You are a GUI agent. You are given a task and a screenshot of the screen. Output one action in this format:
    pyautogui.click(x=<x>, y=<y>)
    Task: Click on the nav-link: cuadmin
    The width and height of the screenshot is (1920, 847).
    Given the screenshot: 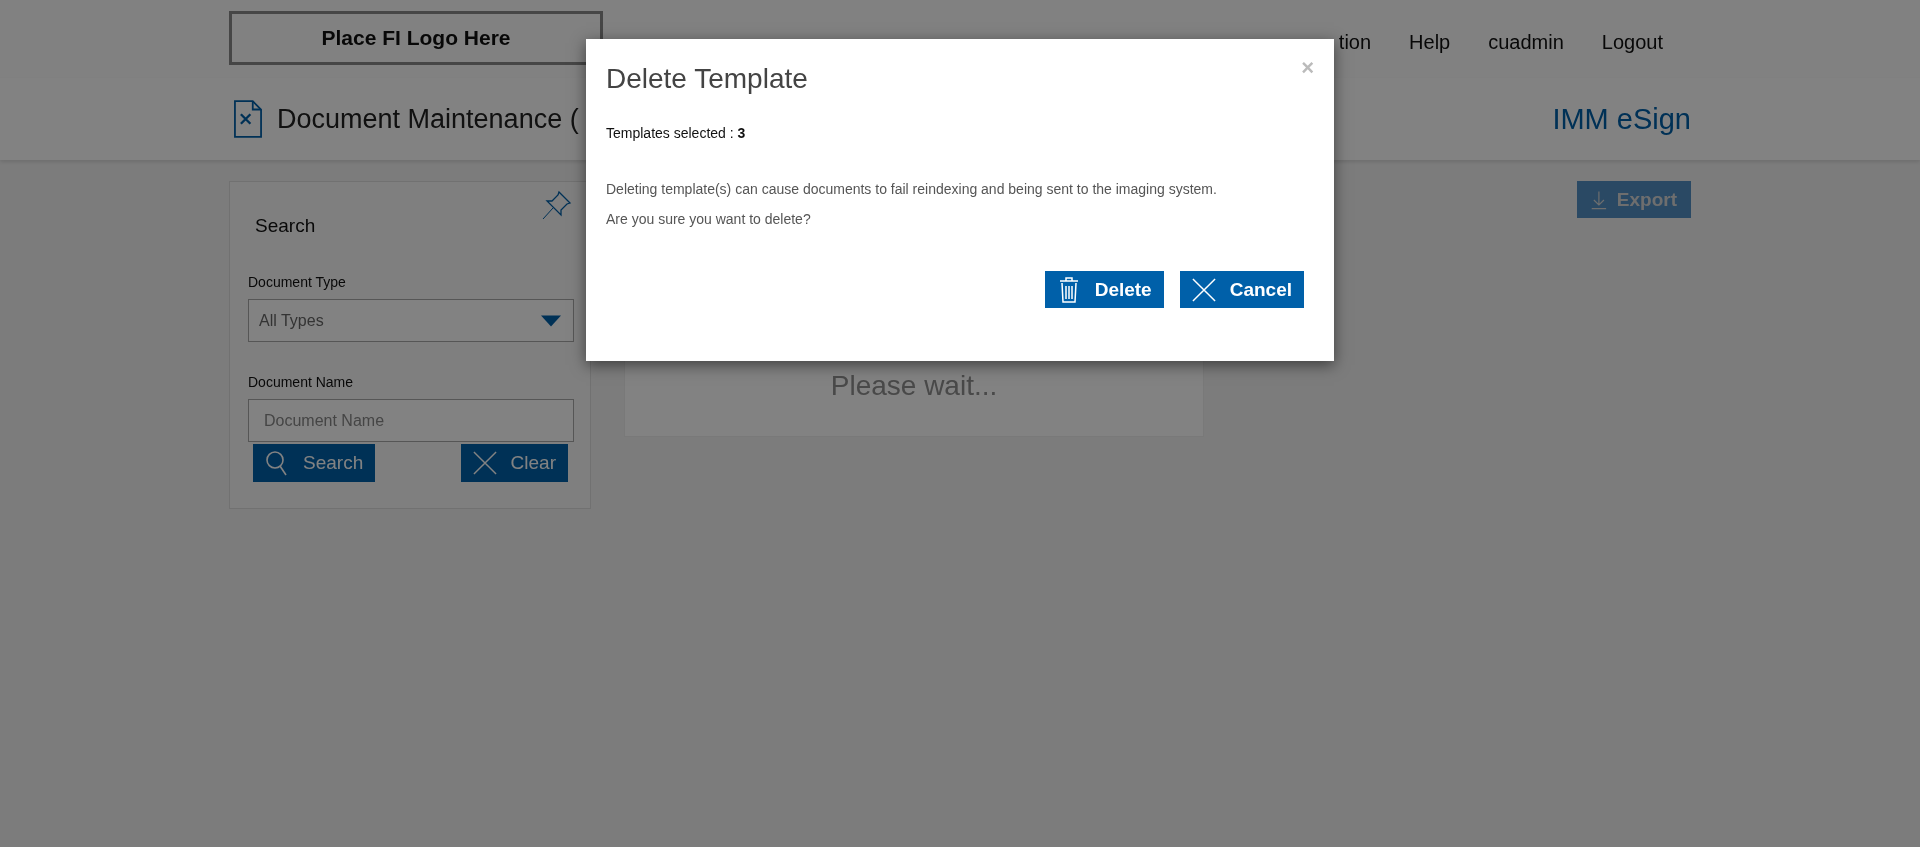 What is the action you would take?
    pyautogui.click(x=1526, y=42)
    